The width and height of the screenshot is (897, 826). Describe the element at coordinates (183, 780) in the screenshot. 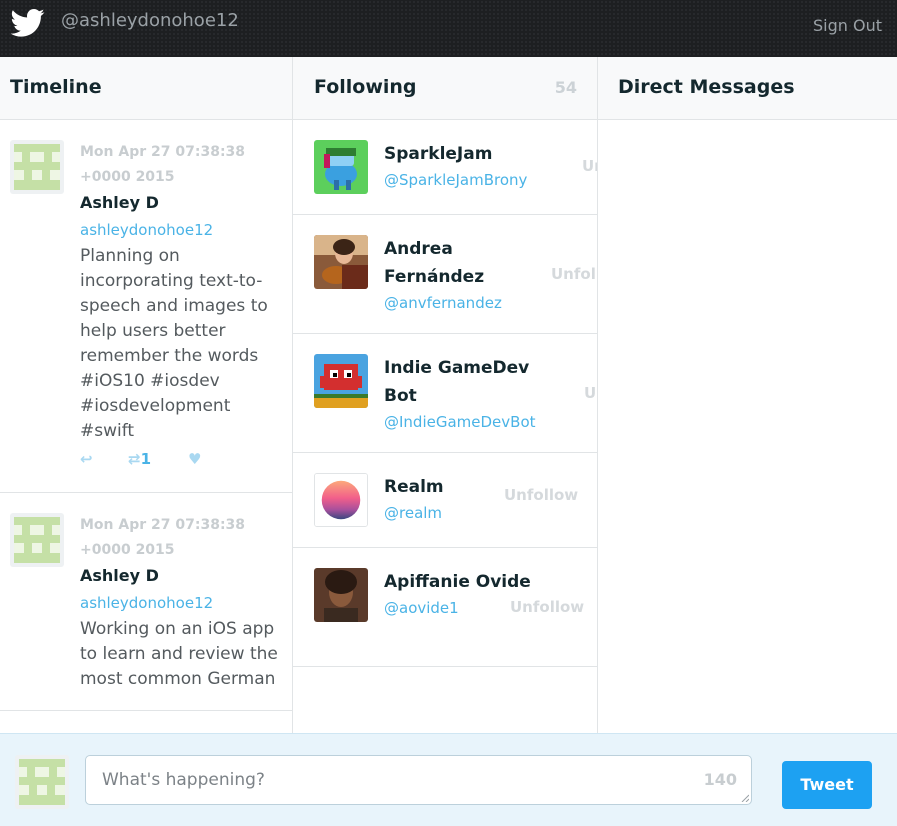

I see `tweet-input-placeholder: What's happening?` at that location.